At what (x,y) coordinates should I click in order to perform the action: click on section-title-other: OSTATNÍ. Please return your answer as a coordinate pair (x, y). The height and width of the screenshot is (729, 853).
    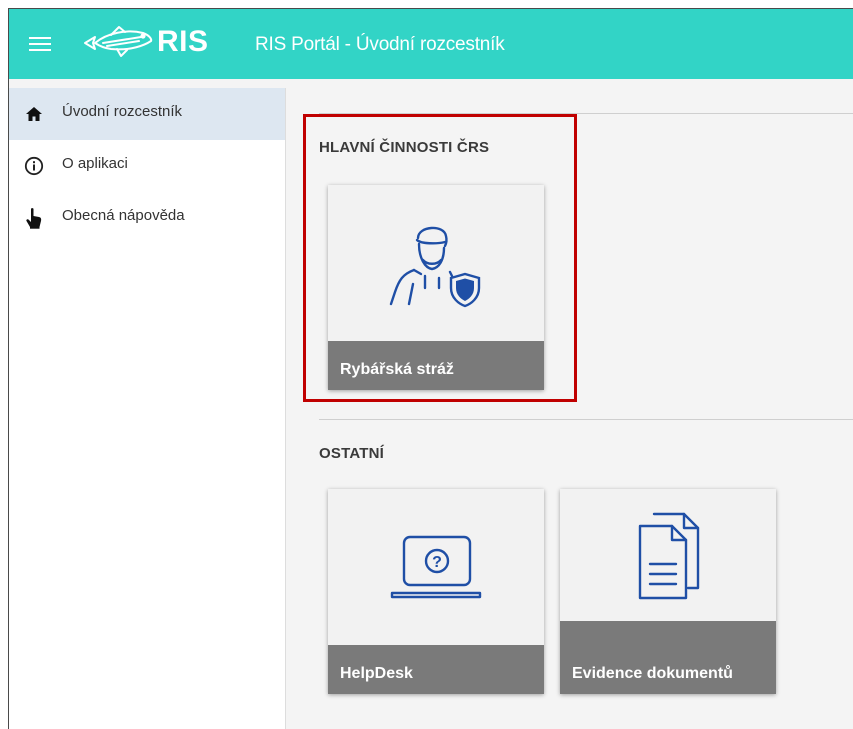
    Looking at the image, I should click on (352, 453).